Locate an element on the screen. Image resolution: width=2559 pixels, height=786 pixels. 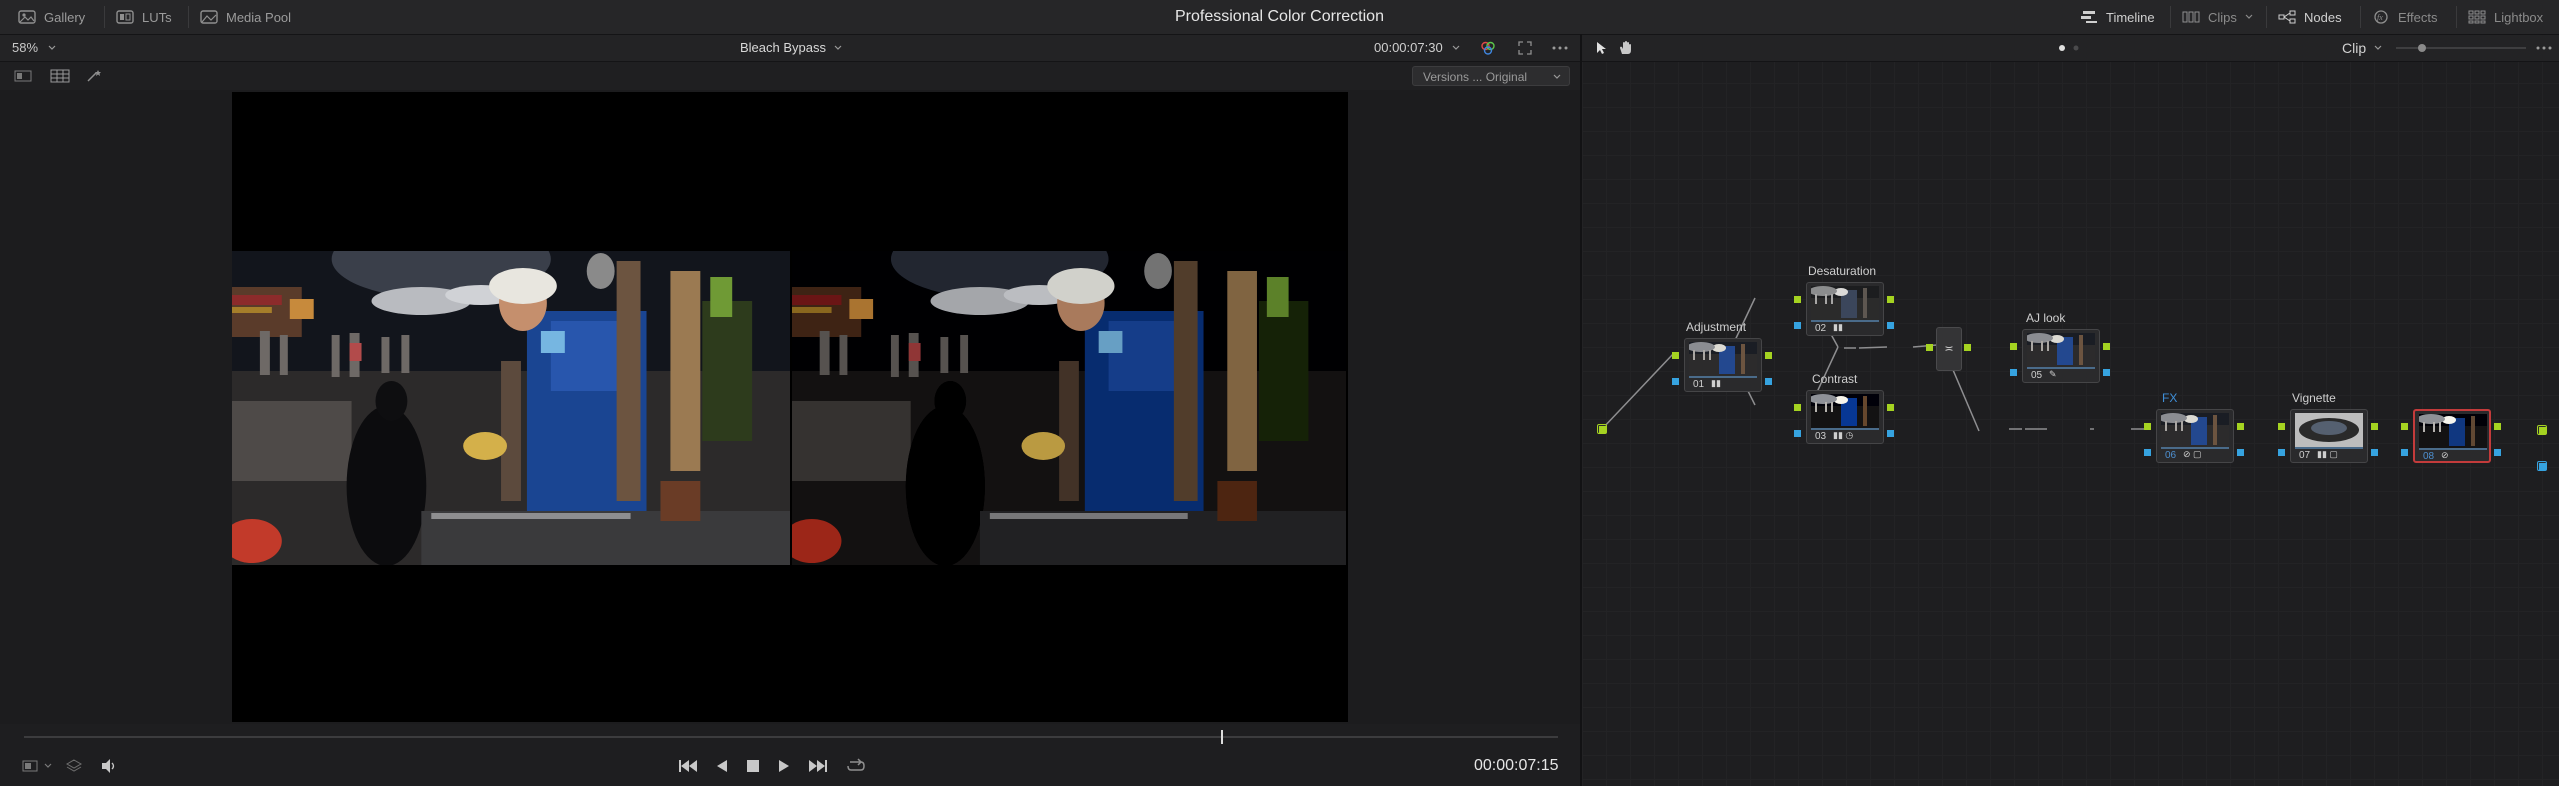
lightbox-icon is located at coordinates (2477, 17).